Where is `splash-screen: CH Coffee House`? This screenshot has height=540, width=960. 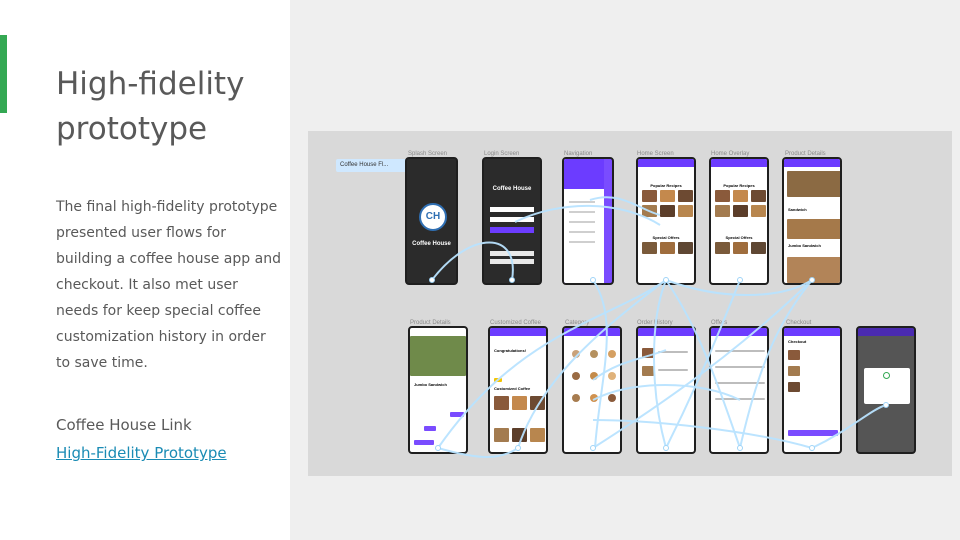
splash-screen: CH Coffee House is located at coordinates (431, 221).